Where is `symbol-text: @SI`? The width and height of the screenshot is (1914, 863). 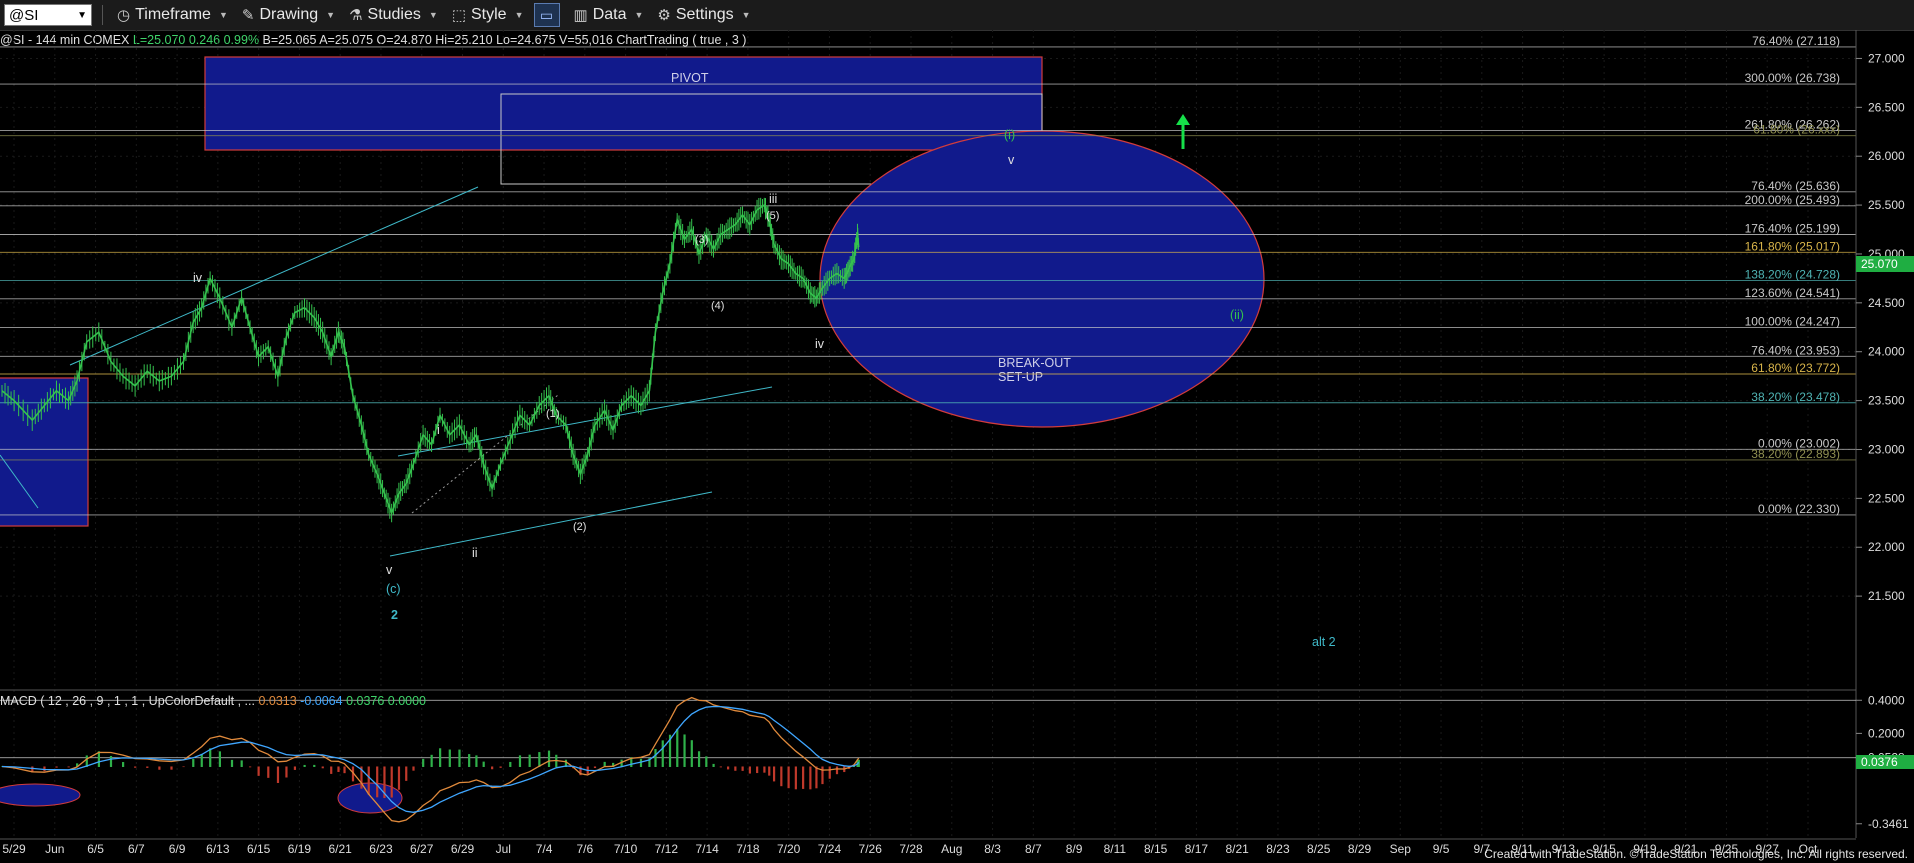 symbol-text: @SI is located at coordinates (24, 15).